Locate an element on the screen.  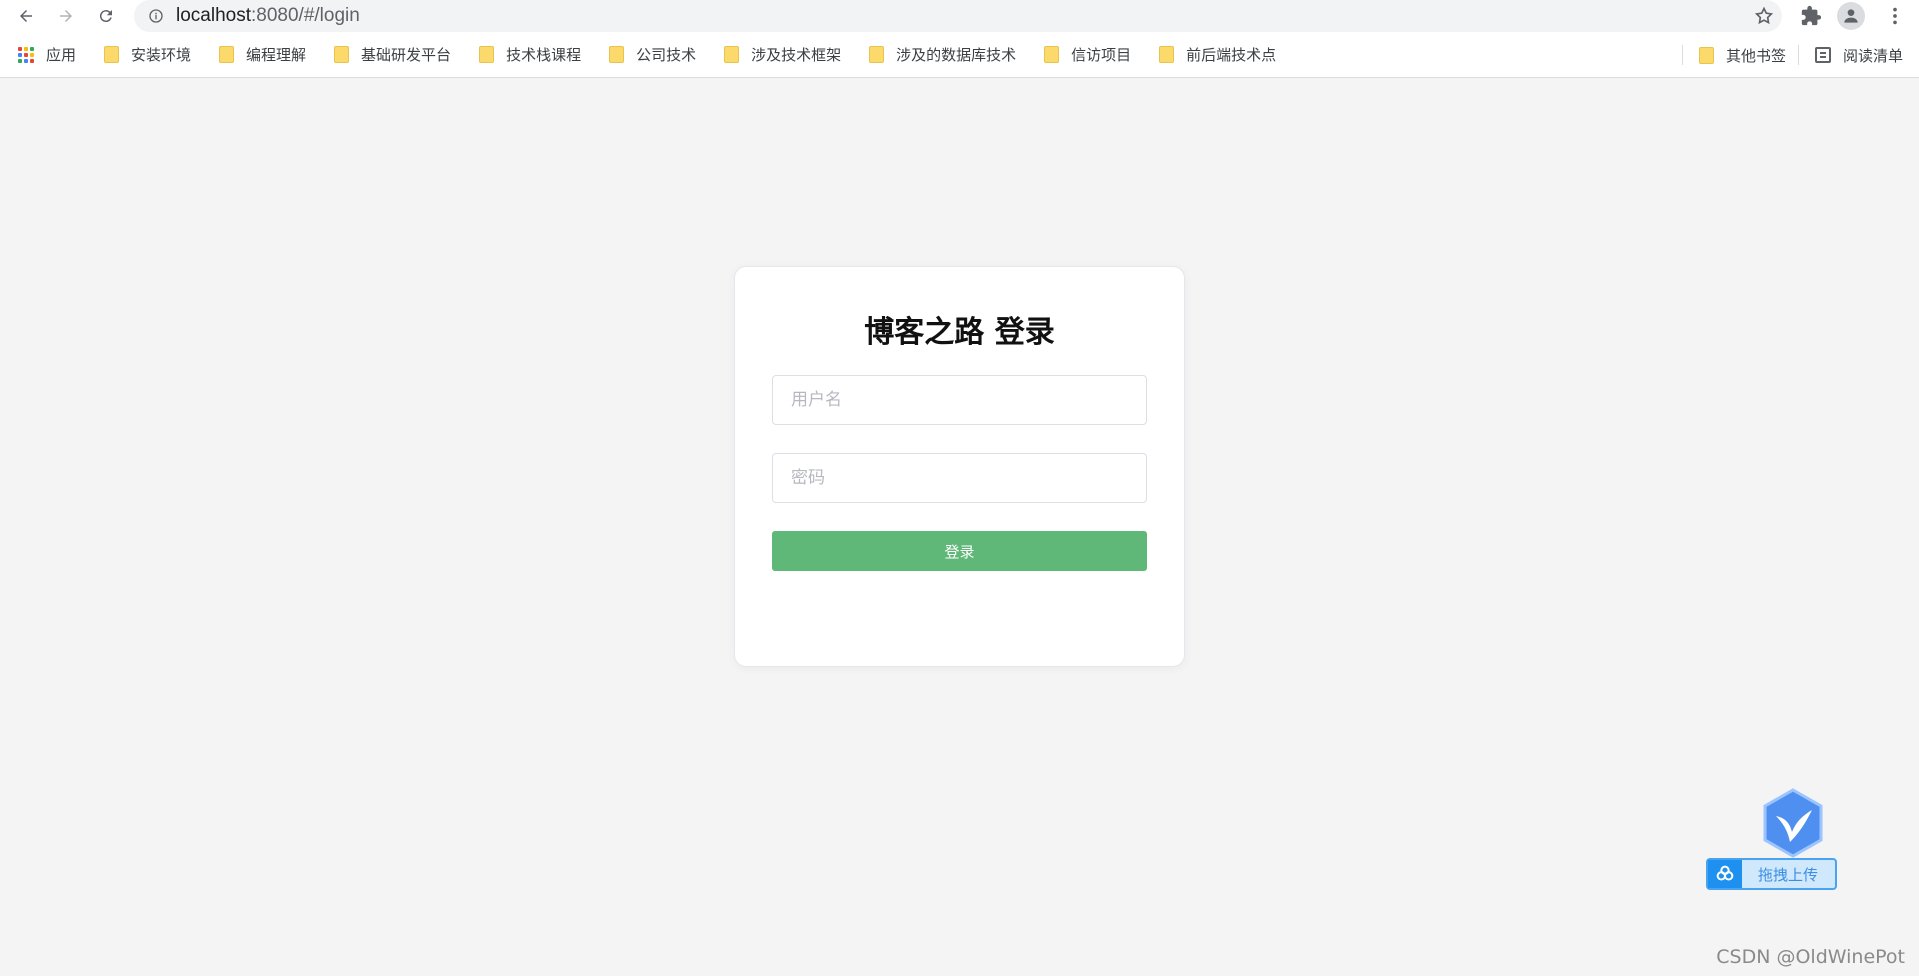
bookmark-folder: 前后端技术点 is located at coordinates (1215, 55).